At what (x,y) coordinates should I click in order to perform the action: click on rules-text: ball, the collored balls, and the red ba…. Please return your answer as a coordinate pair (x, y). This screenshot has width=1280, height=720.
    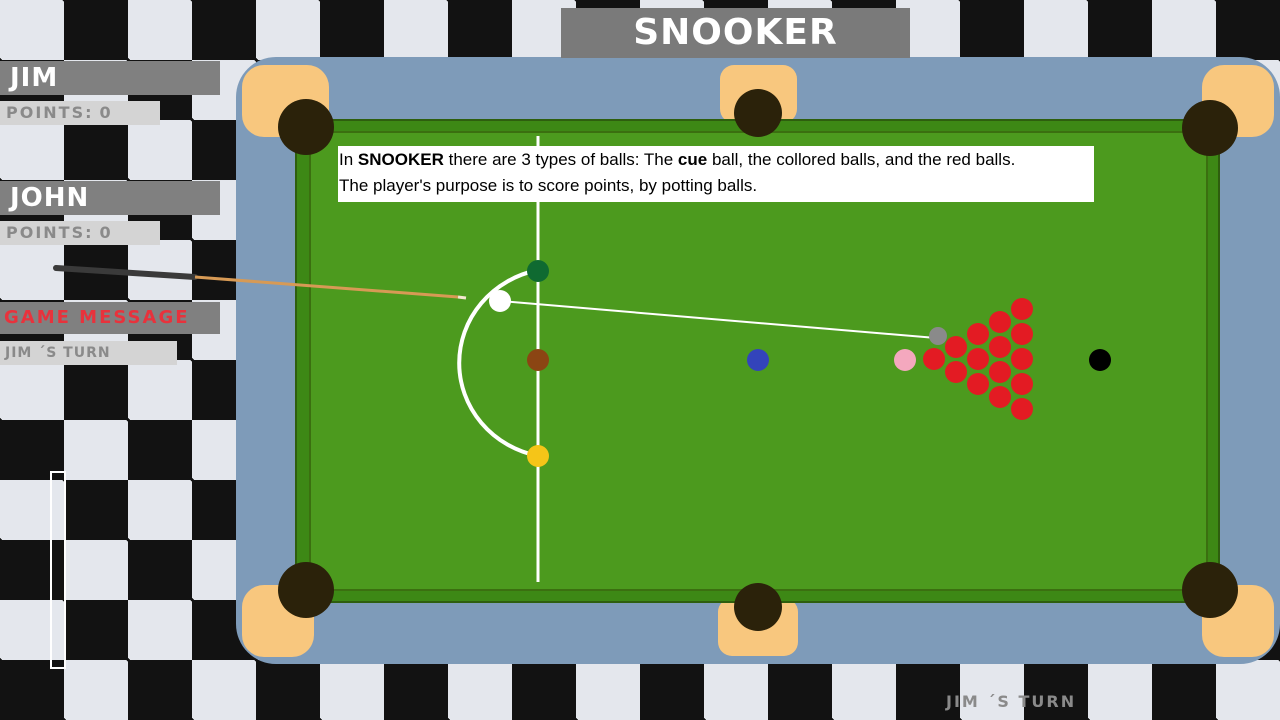
    Looking at the image, I should click on (861, 159).